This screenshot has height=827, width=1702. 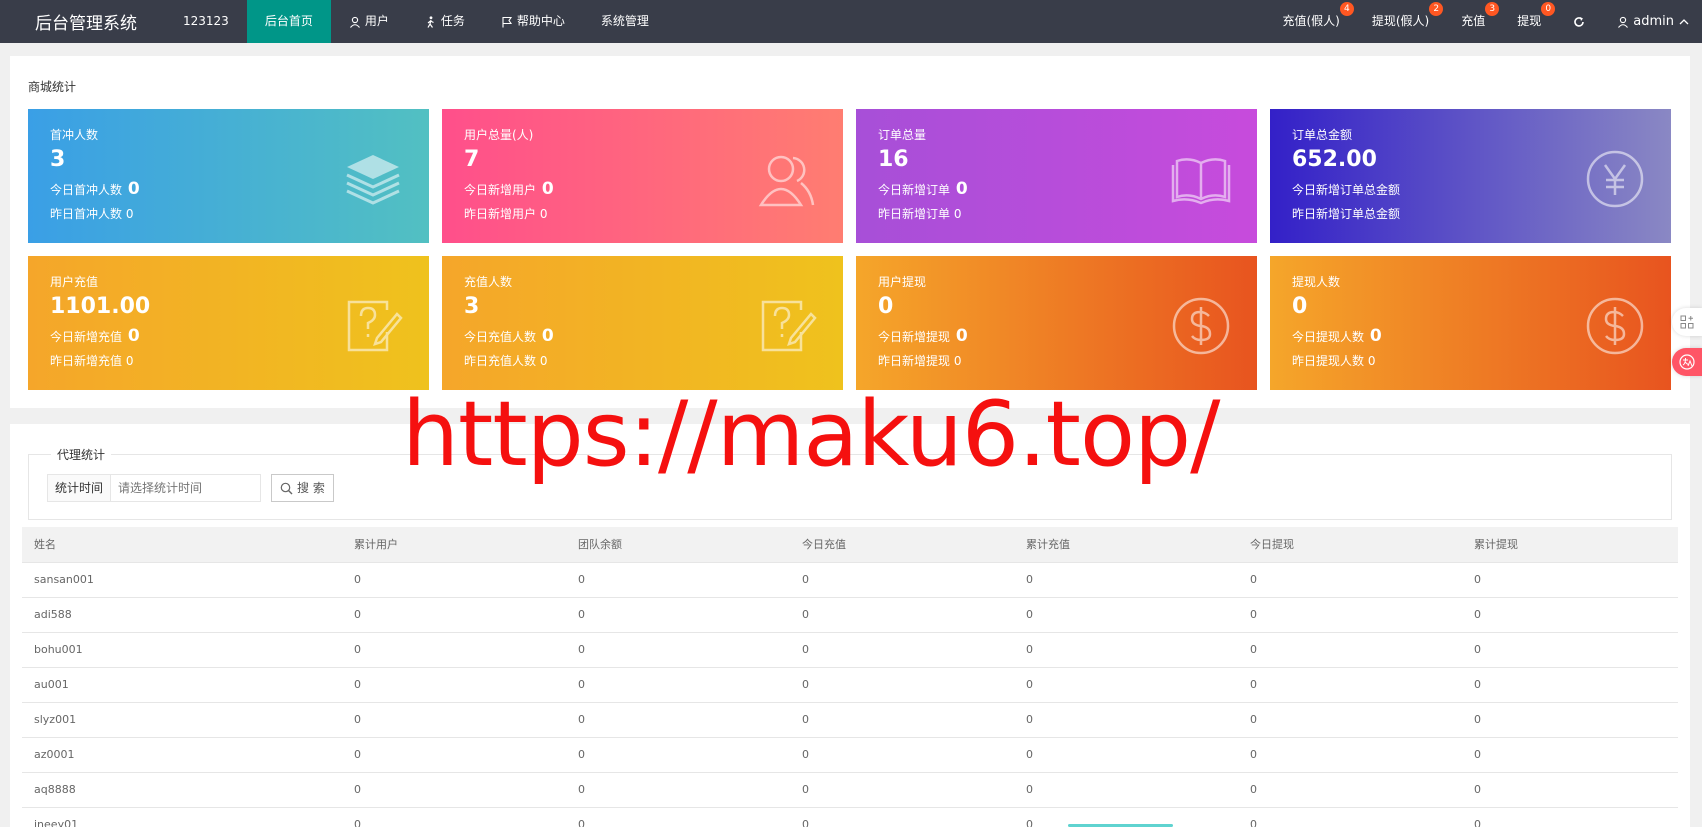 I want to click on nav-item-tasks: 任务, so click(x=445, y=21).